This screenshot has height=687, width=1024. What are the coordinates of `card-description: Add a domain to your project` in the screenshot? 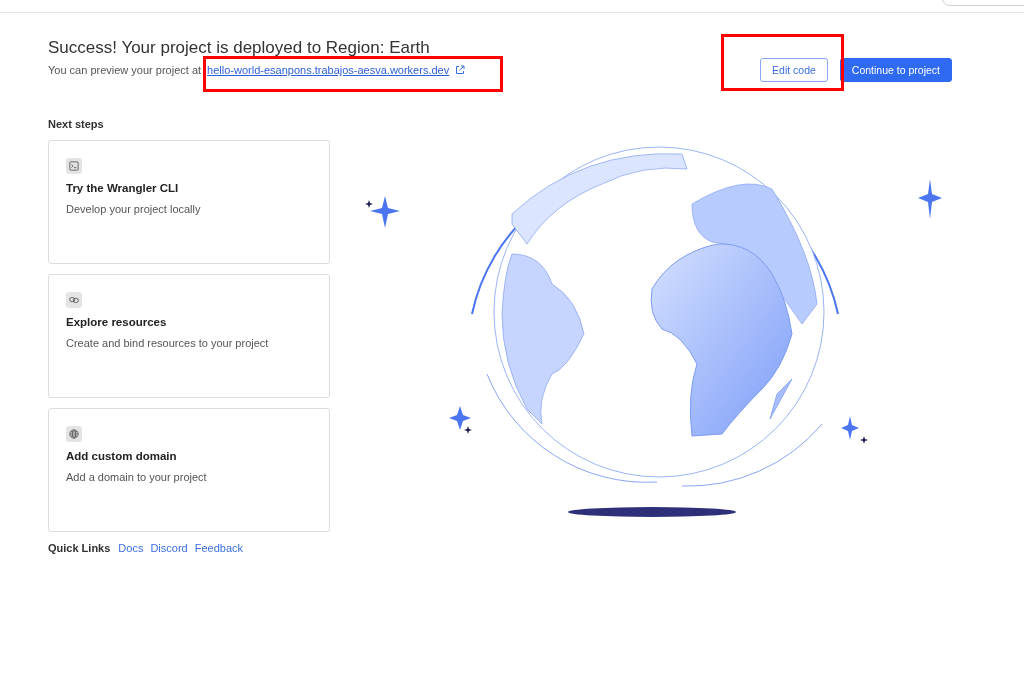 It's located at (137, 477).